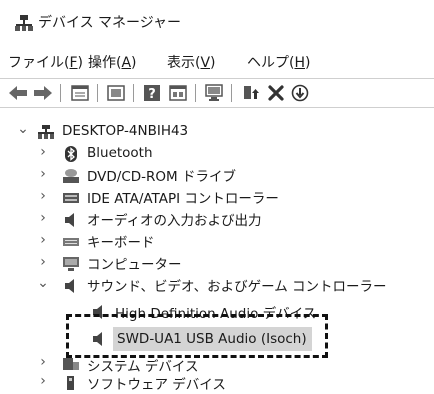  I want to click on software-device-icon, so click(70, 383).